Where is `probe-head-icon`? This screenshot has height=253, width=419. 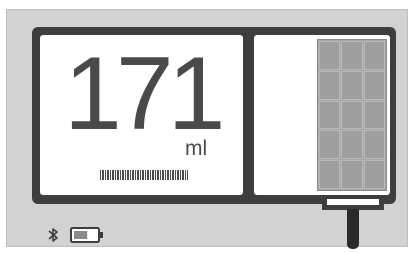
probe-head-icon is located at coordinates (353, 203).